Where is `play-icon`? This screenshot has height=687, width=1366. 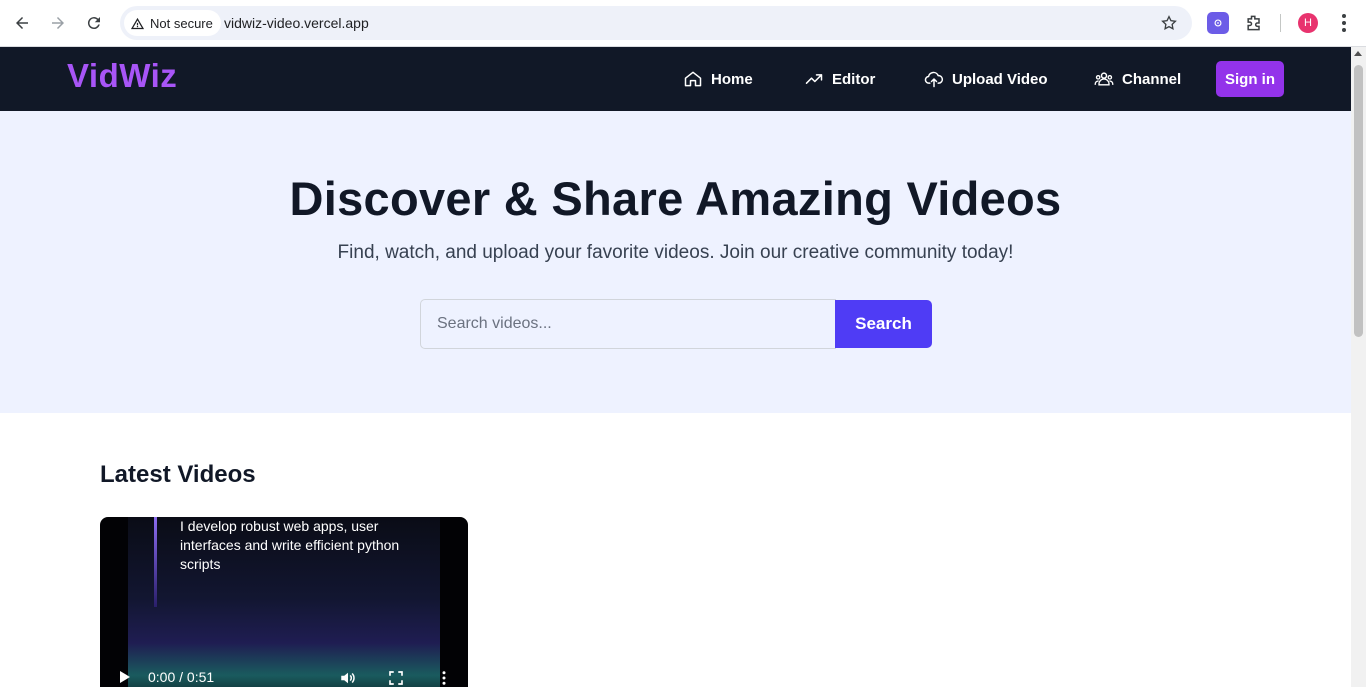 play-icon is located at coordinates (125, 677).